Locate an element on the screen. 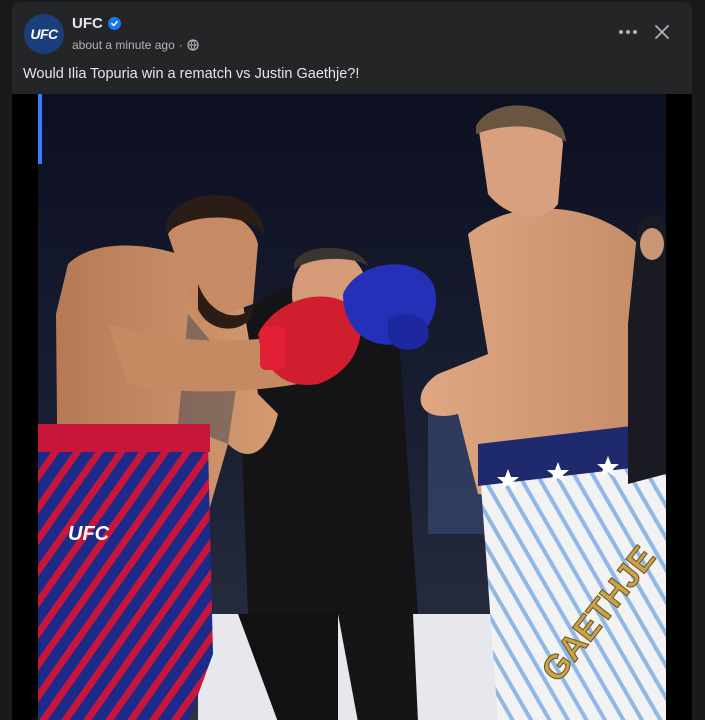 The height and width of the screenshot is (720, 705). avatar-logo-text: UFC is located at coordinates (44, 34).